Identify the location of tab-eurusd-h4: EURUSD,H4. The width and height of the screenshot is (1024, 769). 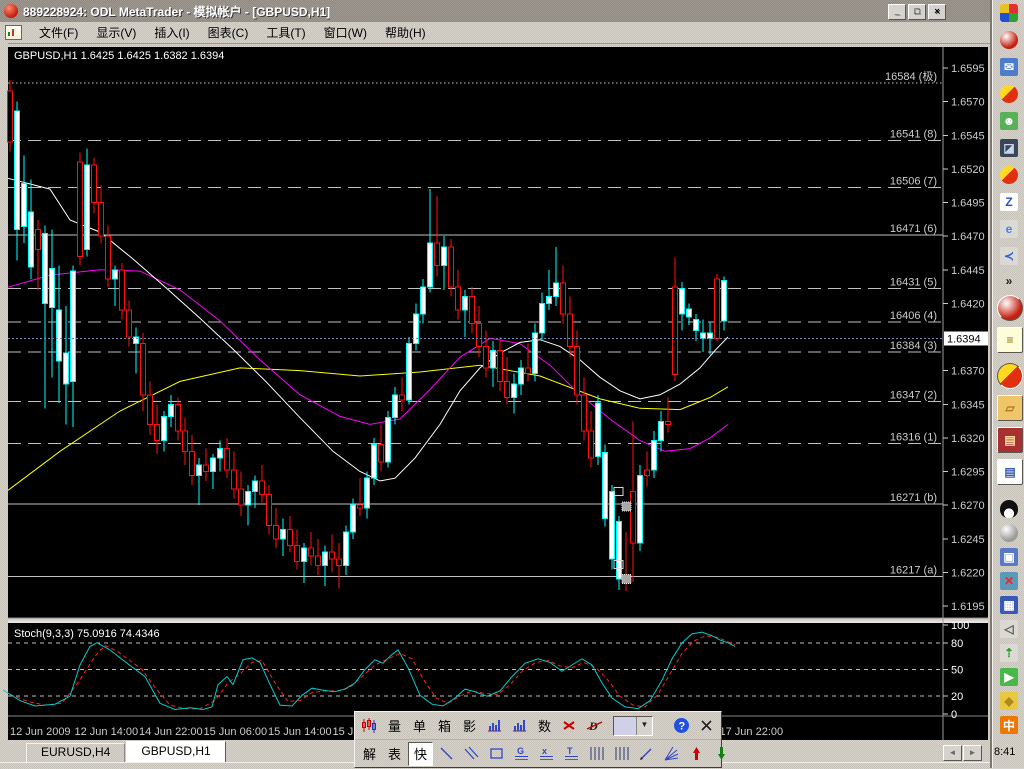
(76, 752).